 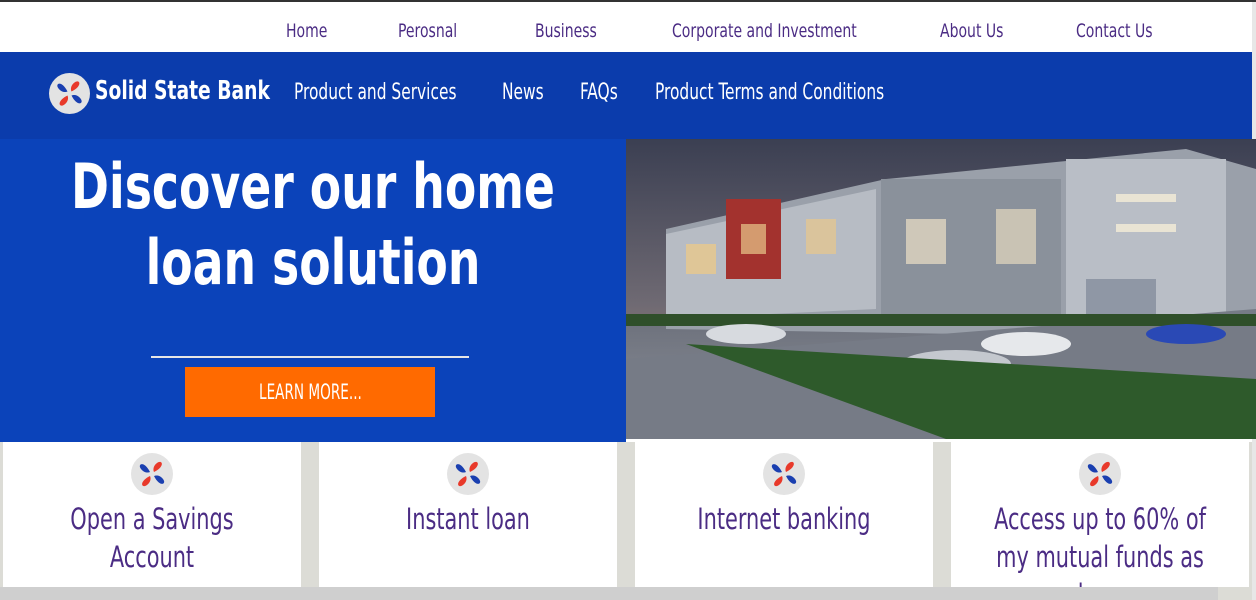 I want to click on nav-link-about-us: About Us, so click(x=971, y=31).